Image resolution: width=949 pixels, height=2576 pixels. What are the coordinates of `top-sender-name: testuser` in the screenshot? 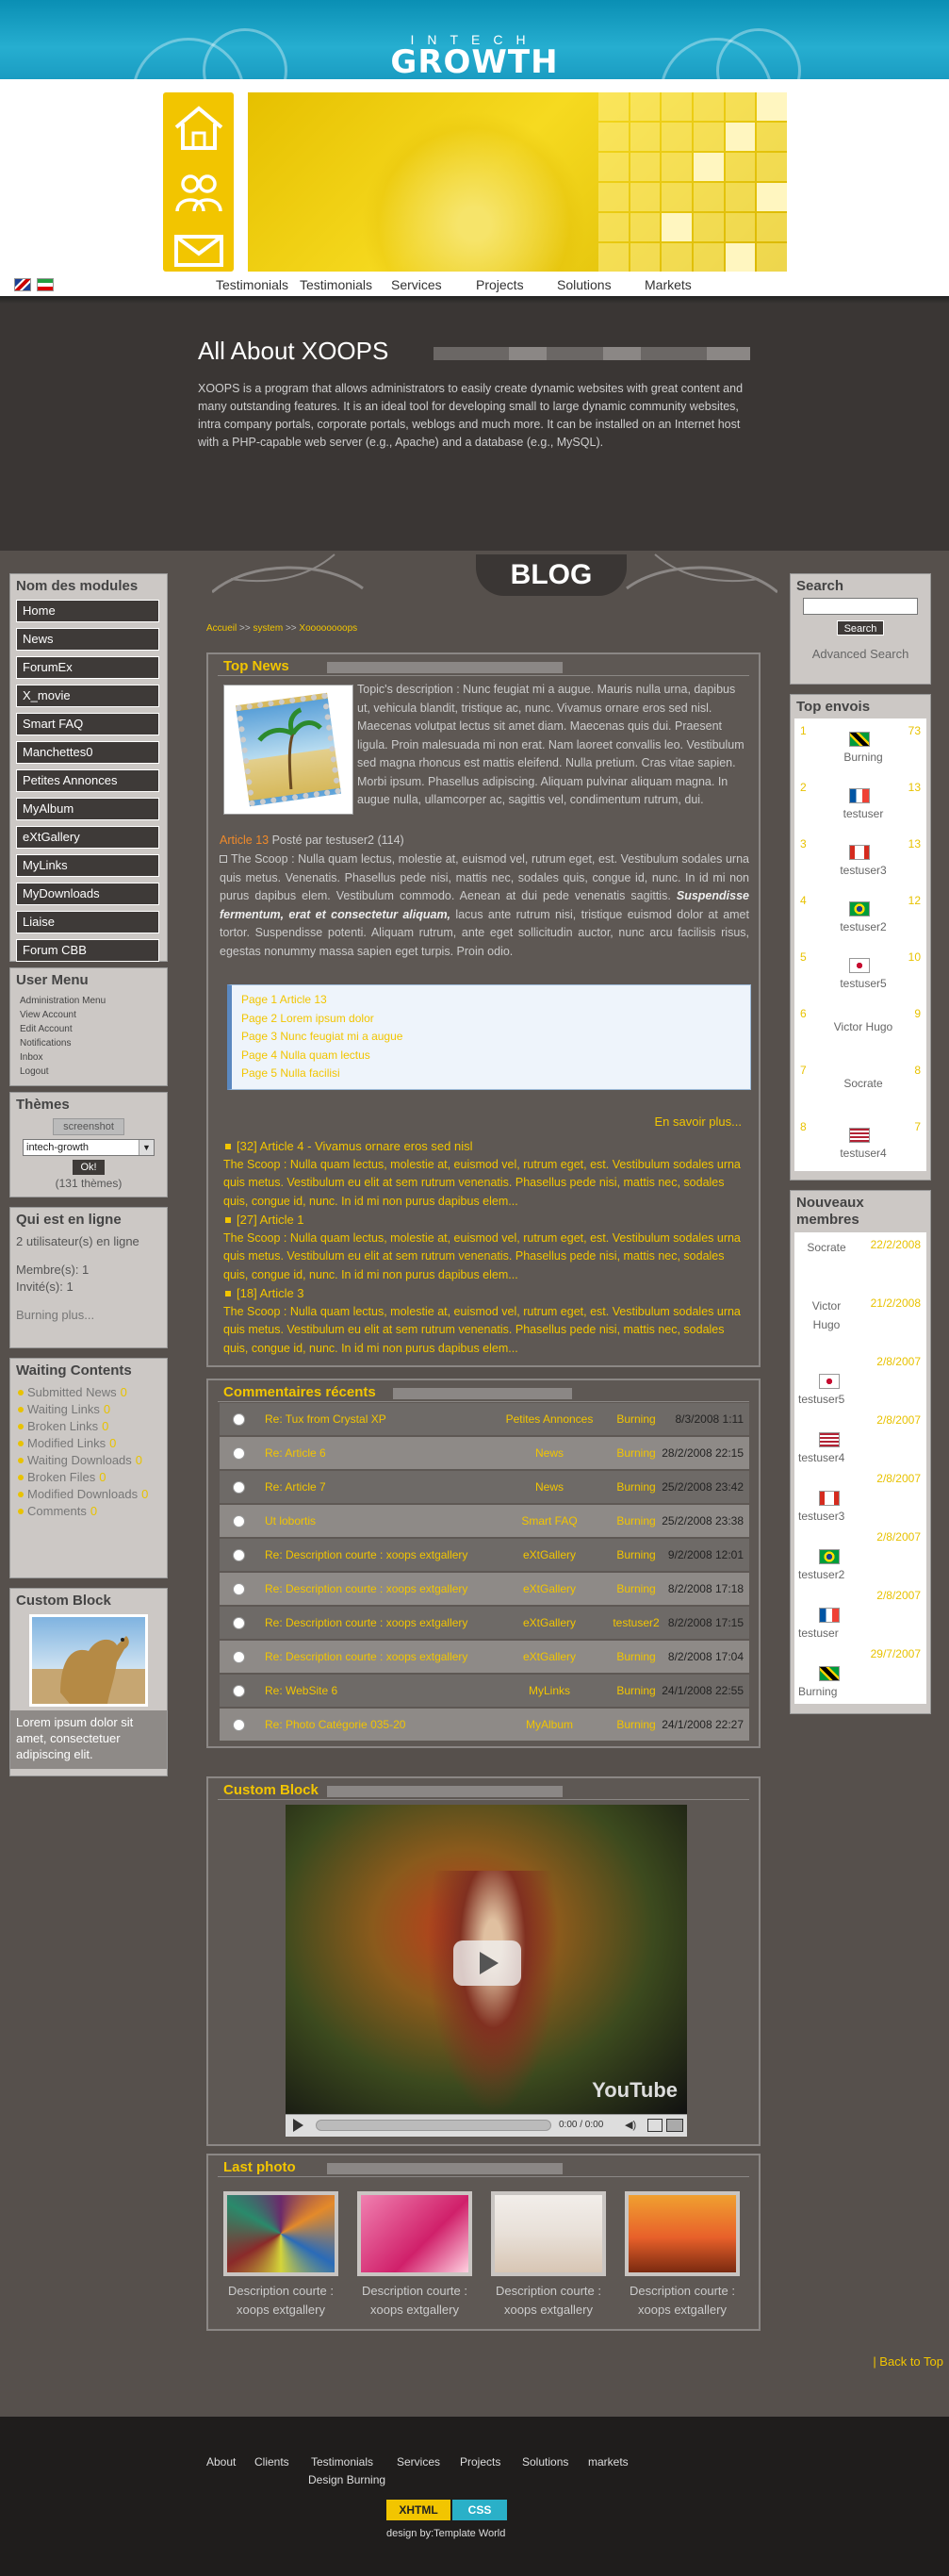 It's located at (863, 813).